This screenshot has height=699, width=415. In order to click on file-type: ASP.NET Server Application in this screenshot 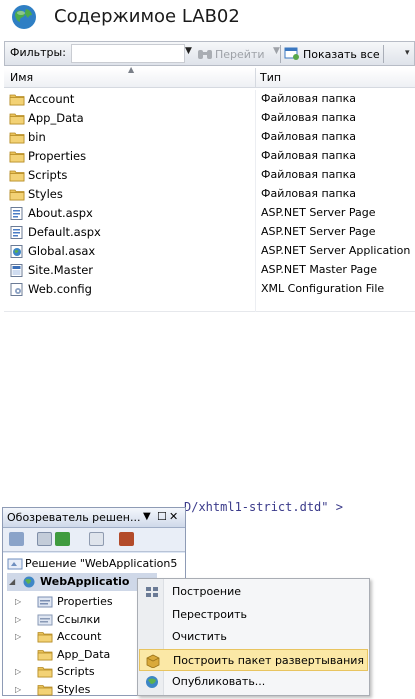, I will do `click(336, 250)`.